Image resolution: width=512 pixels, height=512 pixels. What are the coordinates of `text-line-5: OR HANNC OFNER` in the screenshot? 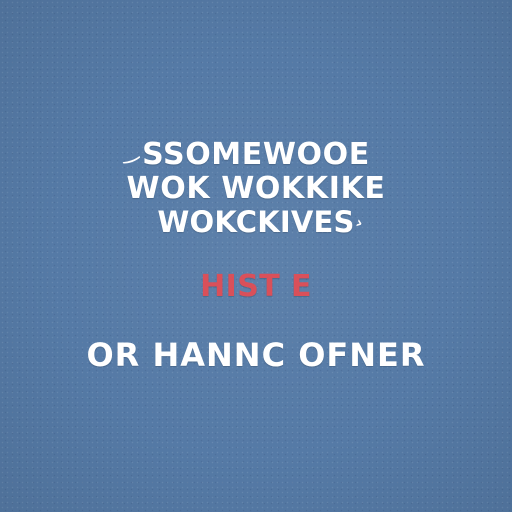 It's located at (256, 355).